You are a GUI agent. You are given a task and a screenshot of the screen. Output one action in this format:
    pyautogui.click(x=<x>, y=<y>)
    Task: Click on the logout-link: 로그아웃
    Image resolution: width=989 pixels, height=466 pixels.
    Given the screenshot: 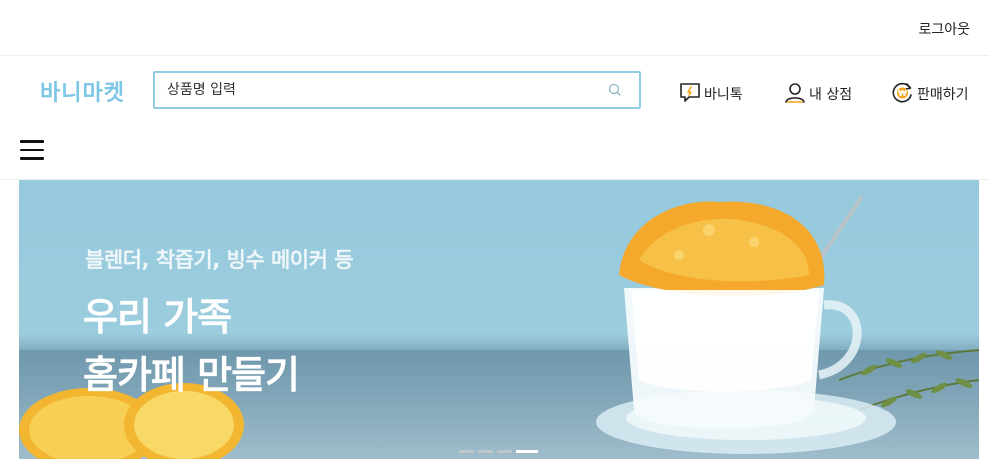 What is the action you would take?
    pyautogui.click(x=944, y=29)
    